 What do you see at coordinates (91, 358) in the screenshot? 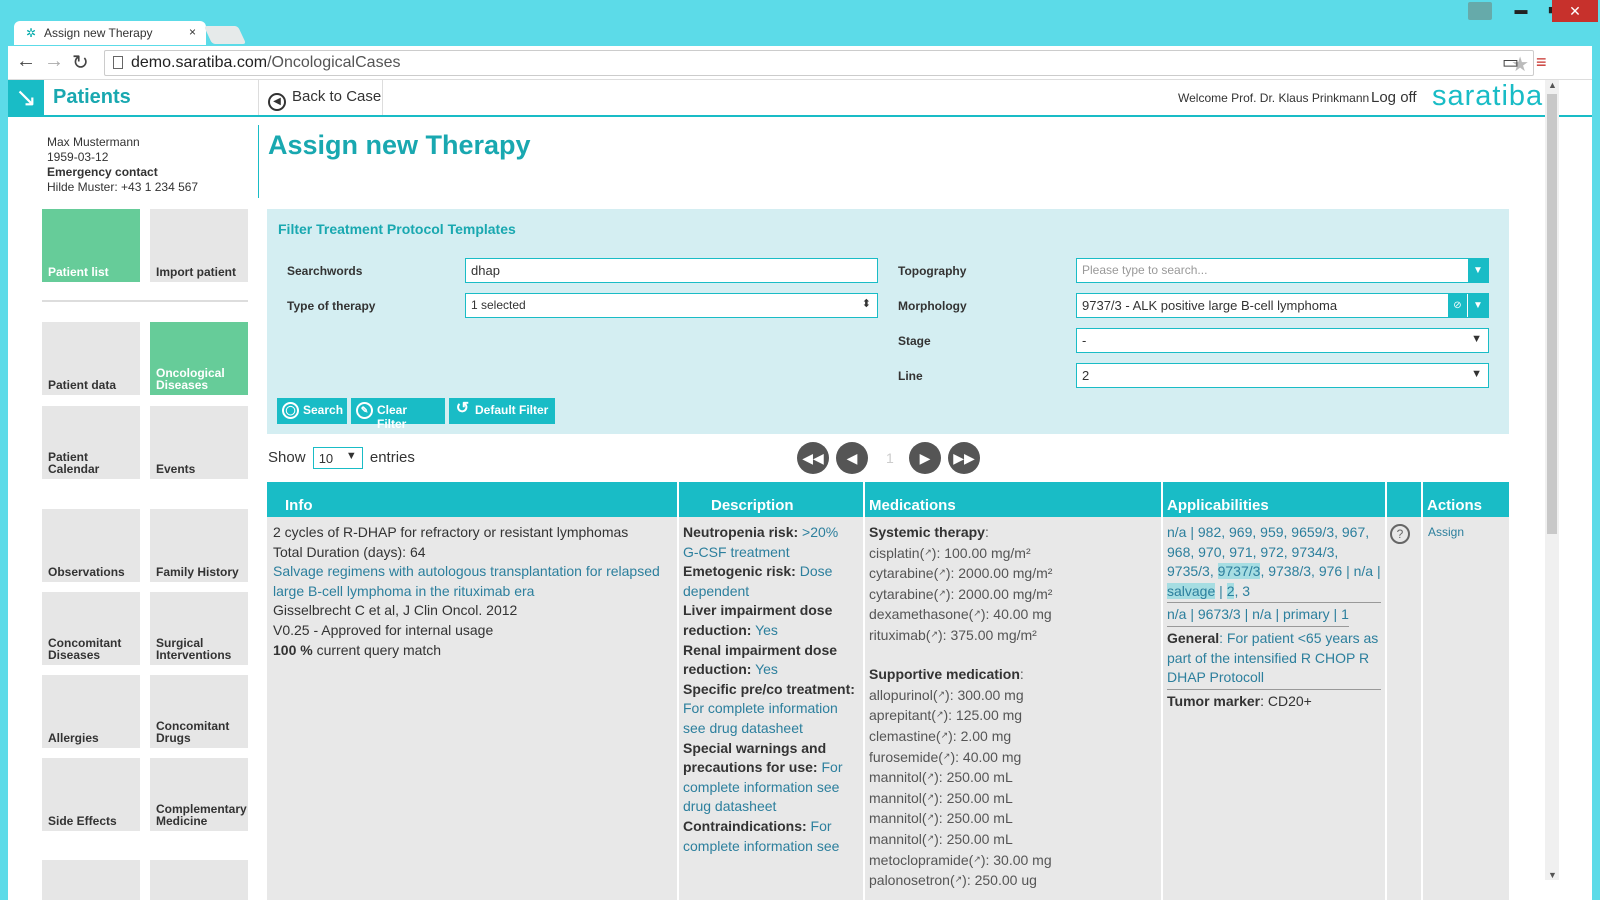
I see `tile-patient-data: Patient data` at bounding box center [91, 358].